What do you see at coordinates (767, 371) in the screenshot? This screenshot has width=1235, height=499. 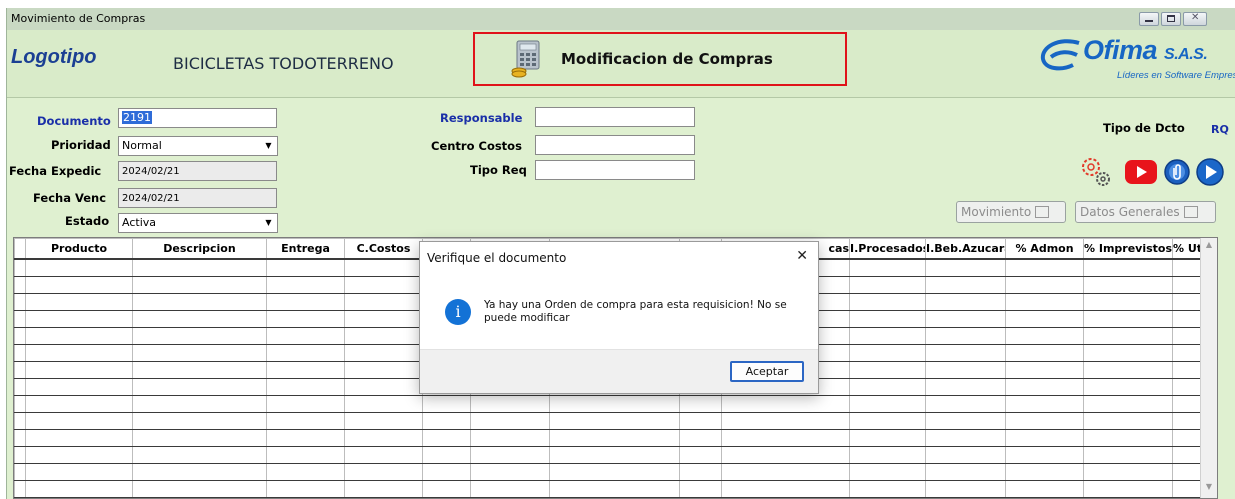 I see `aceptar-button: Aceptar` at bounding box center [767, 371].